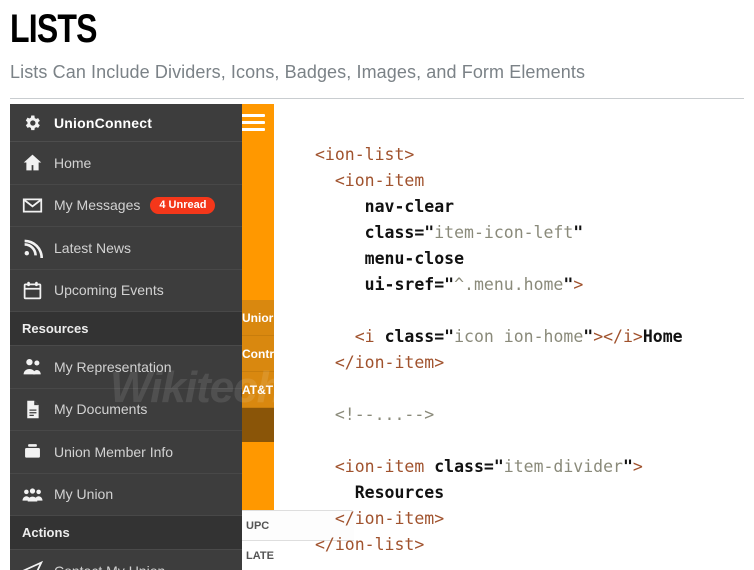 This screenshot has height=570, width=754. Describe the element at coordinates (126, 495) in the screenshot. I see `menu-item-my-union: My Union` at that location.